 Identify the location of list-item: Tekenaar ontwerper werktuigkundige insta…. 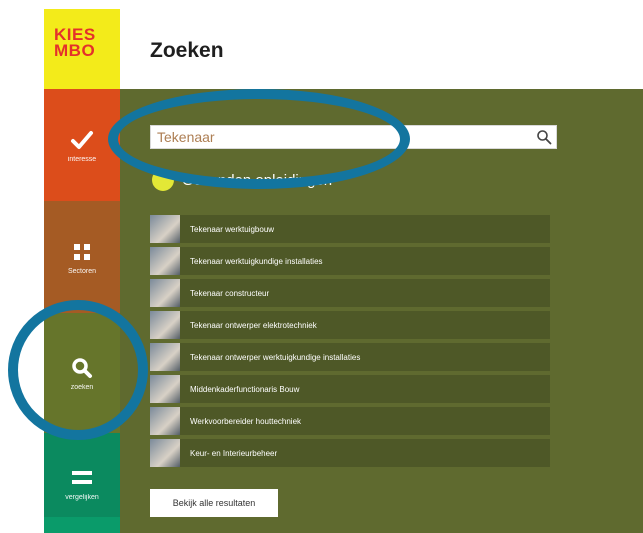
(350, 357).